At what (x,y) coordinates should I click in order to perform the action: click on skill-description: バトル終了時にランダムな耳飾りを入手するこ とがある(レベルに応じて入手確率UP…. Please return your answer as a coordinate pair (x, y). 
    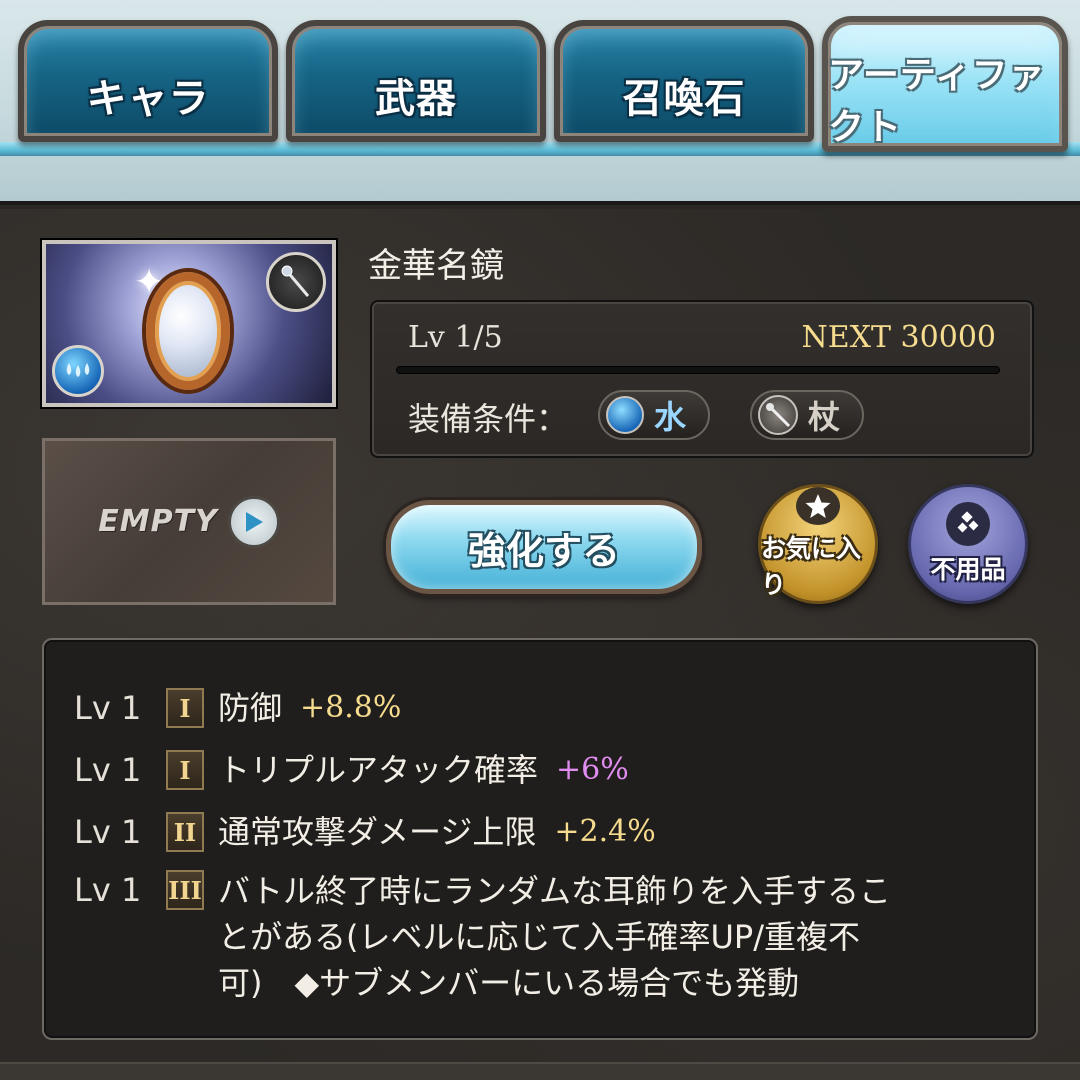
    Looking at the image, I should click on (608, 937).